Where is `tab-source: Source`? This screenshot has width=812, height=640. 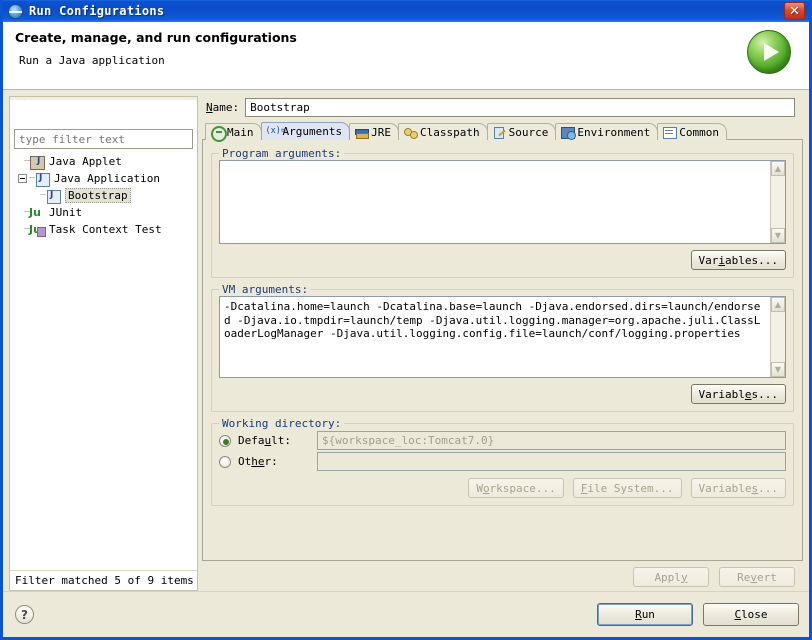 tab-source: Source is located at coordinates (521, 131).